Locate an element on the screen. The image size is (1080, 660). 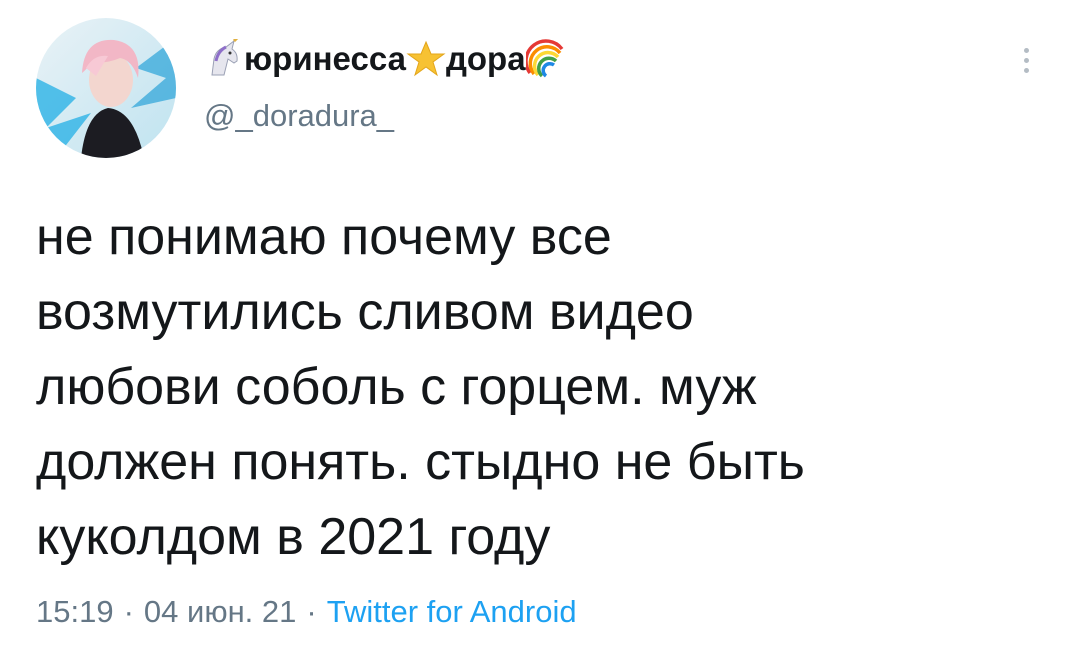
tweet-meta: 15:19 · 04 июн. 21 · Twitter for Android is located at coordinates (306, 612).